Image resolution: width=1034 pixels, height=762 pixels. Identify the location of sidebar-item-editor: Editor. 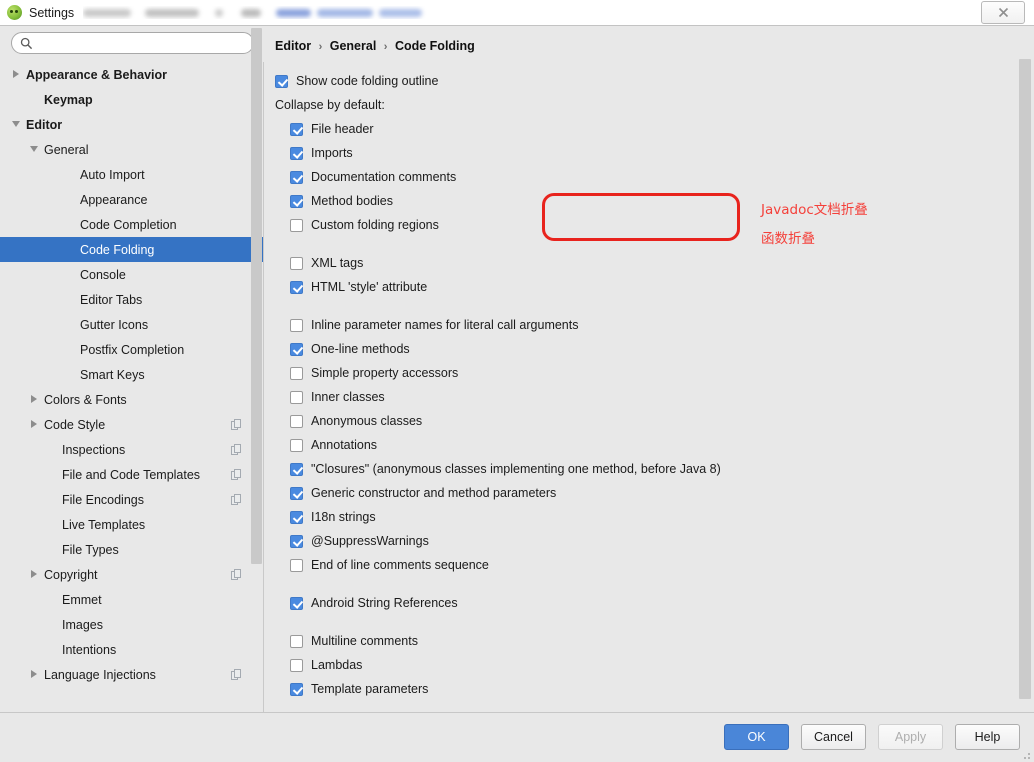
(131, 124).